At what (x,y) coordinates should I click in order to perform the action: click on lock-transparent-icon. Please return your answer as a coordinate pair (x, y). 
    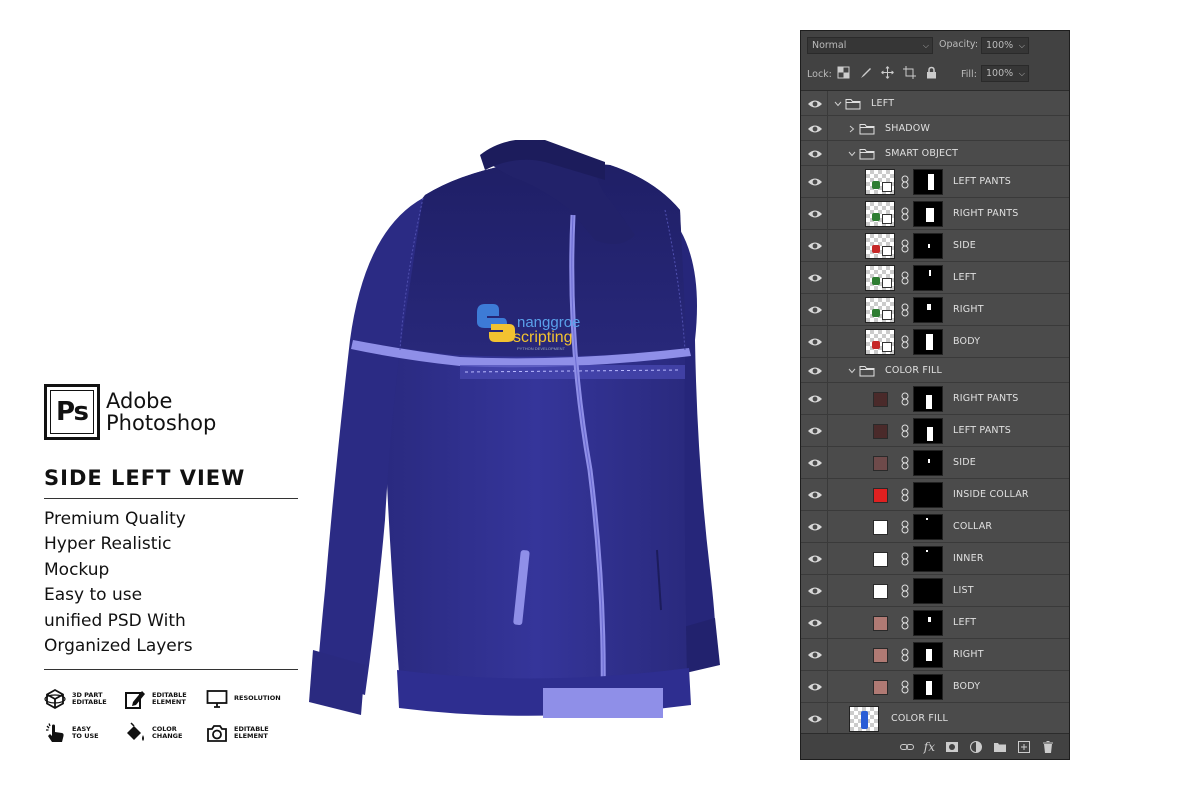
    Looking at the image, I should click on (843, 72).